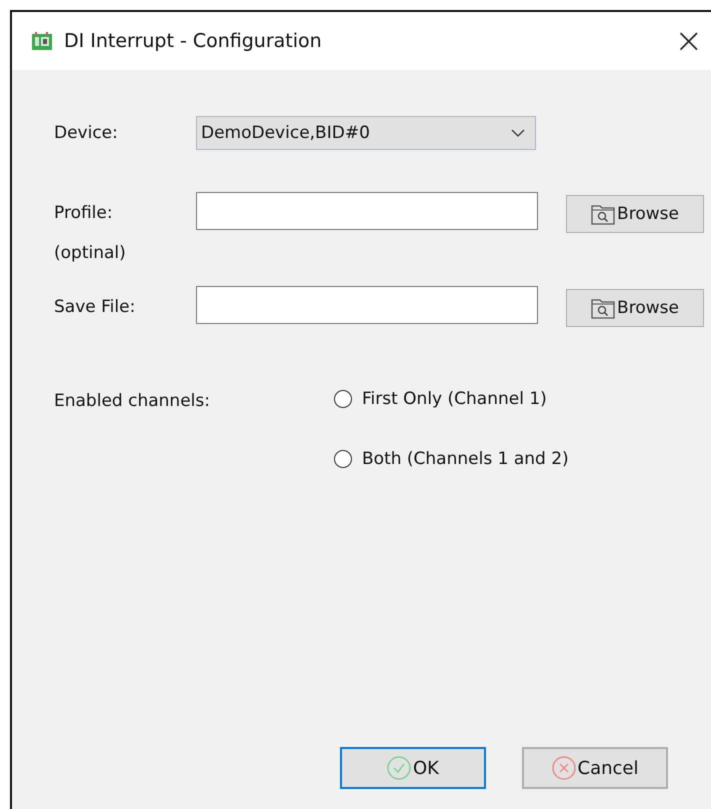 The width and height of the screenshot is (711, 809). I want to click on field-hint: (optinal), so click(90, 253).